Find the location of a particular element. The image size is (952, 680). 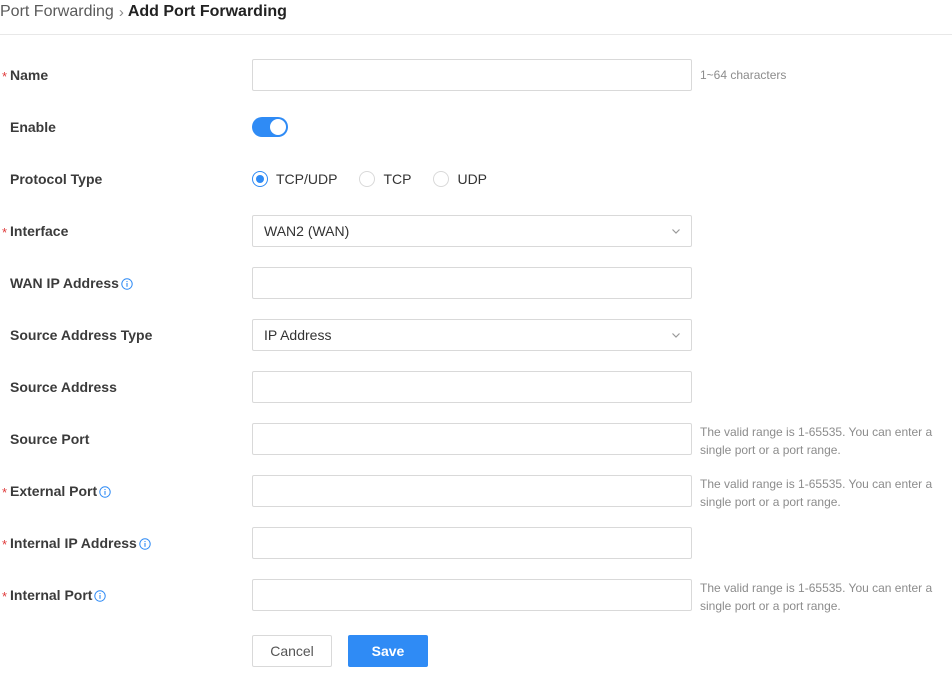

radio-tcp-udp: TCP/UDP is located at coordinates (294, 179).